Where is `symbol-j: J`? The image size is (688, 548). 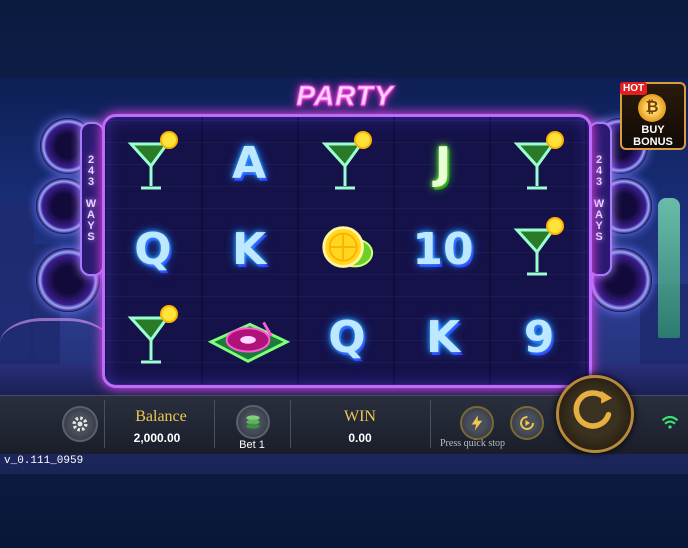
symbol-j: J is located at coordinates (443, 163).